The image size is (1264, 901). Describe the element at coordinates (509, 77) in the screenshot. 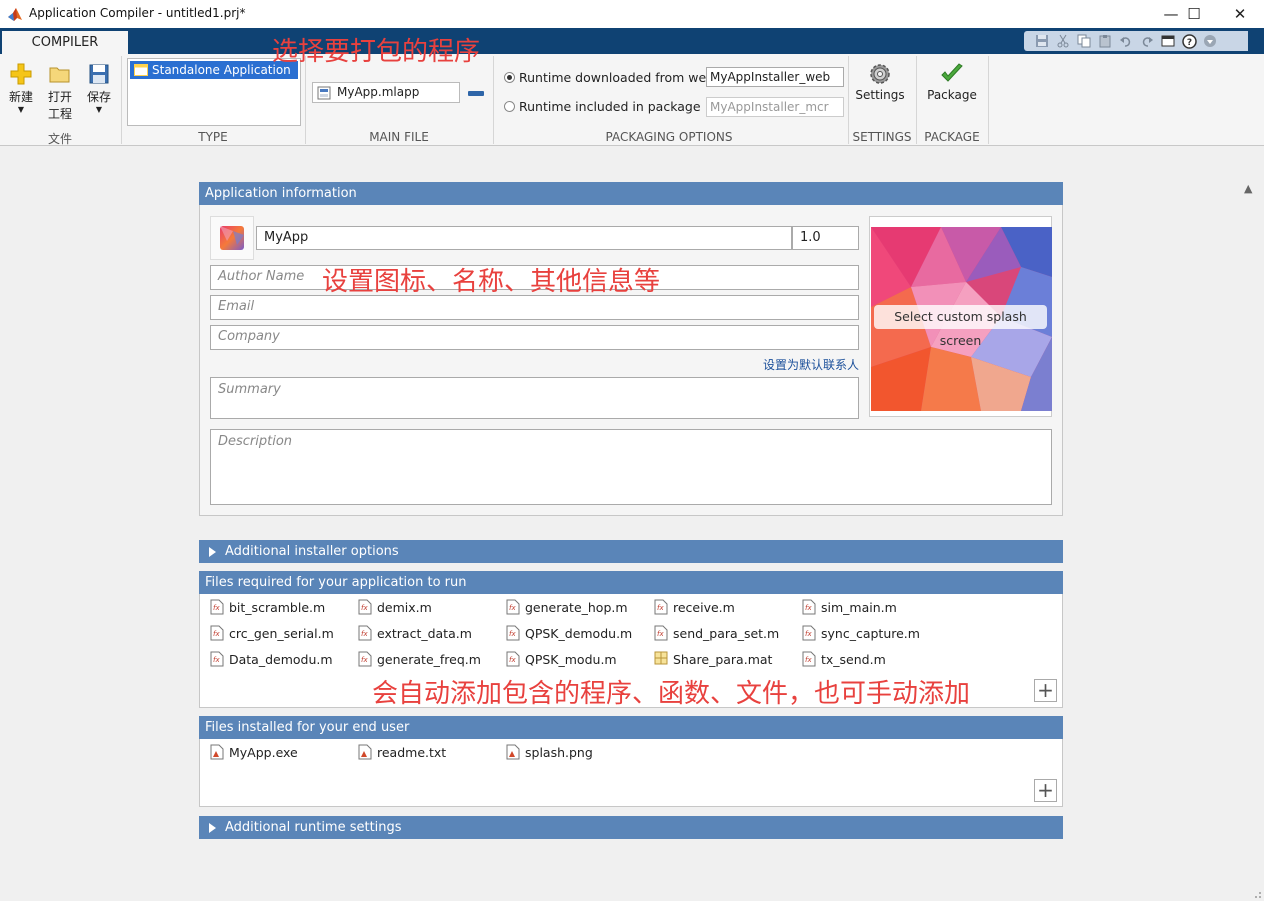

I see `radio-web` at that location.